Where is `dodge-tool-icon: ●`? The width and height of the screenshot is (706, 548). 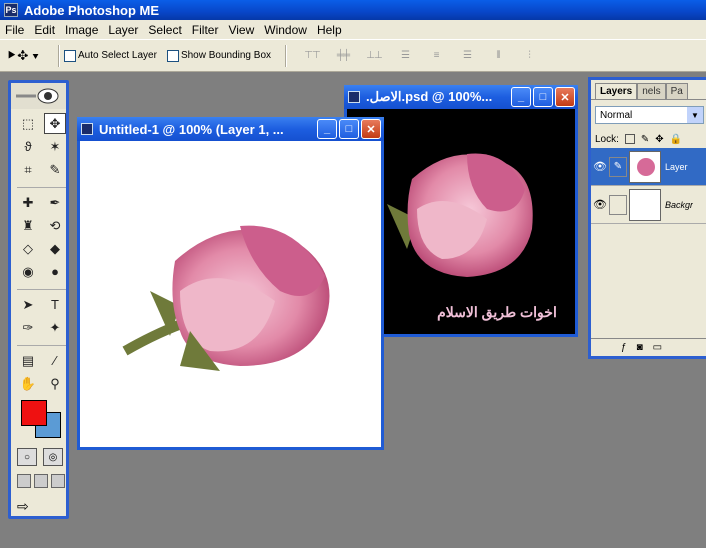
dodge-tool-icon: ● is located at coordinates (55, 271).